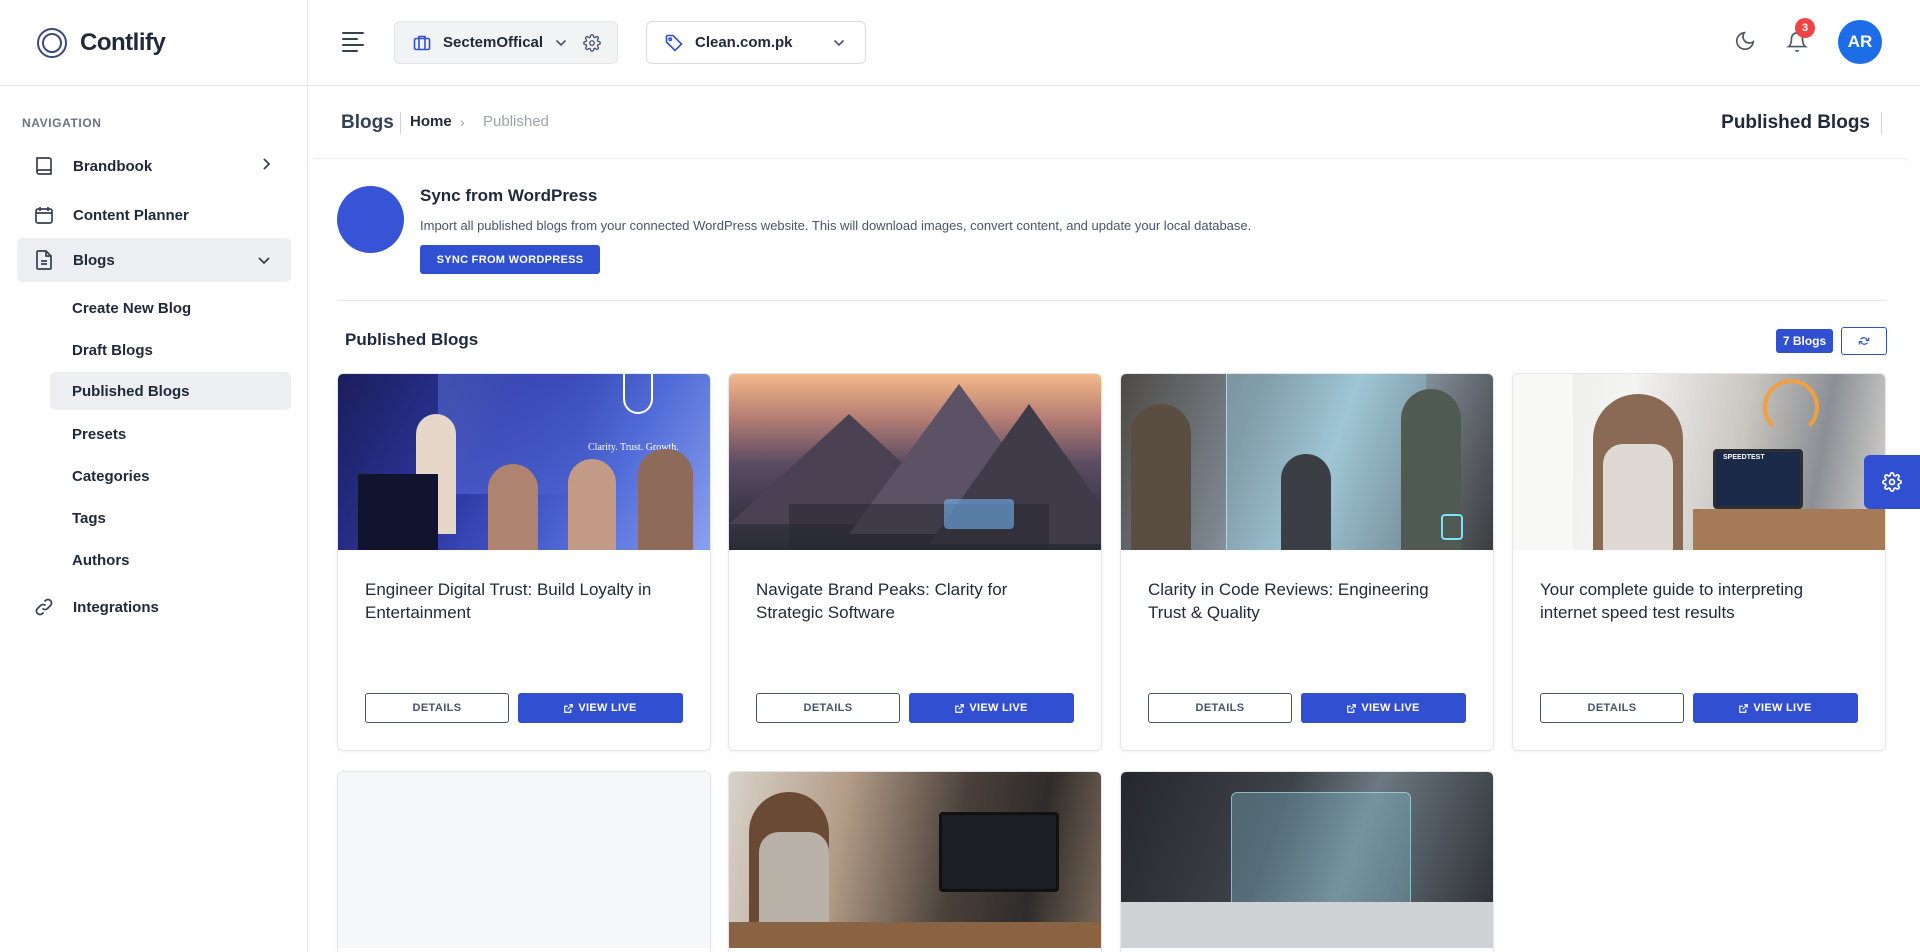  Describe the element at coordinates (524, 462) in the screenshot. I see `blog-card-image: Clarity. Trust. Growth.` at that location.